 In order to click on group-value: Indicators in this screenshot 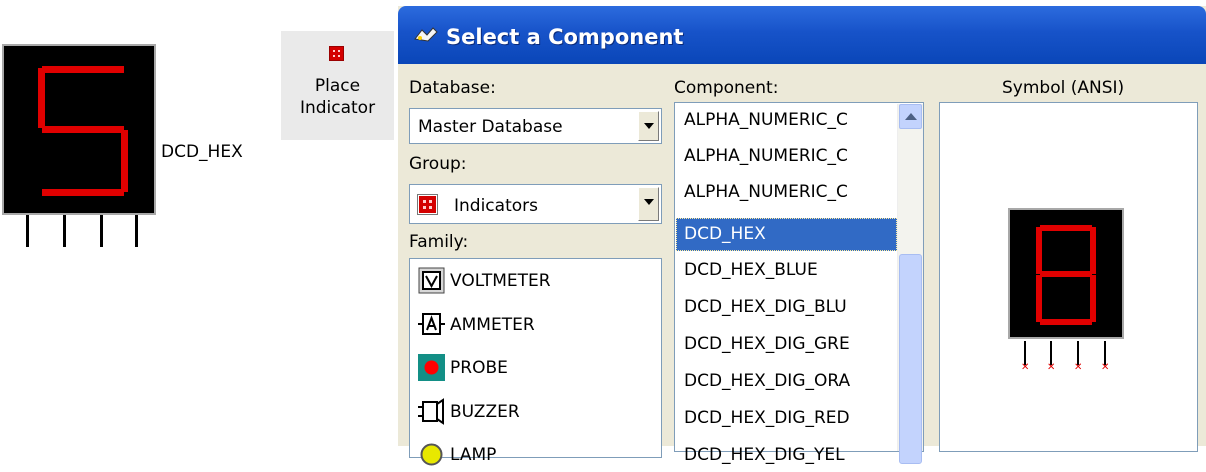, I will do `click(496, 206)`.